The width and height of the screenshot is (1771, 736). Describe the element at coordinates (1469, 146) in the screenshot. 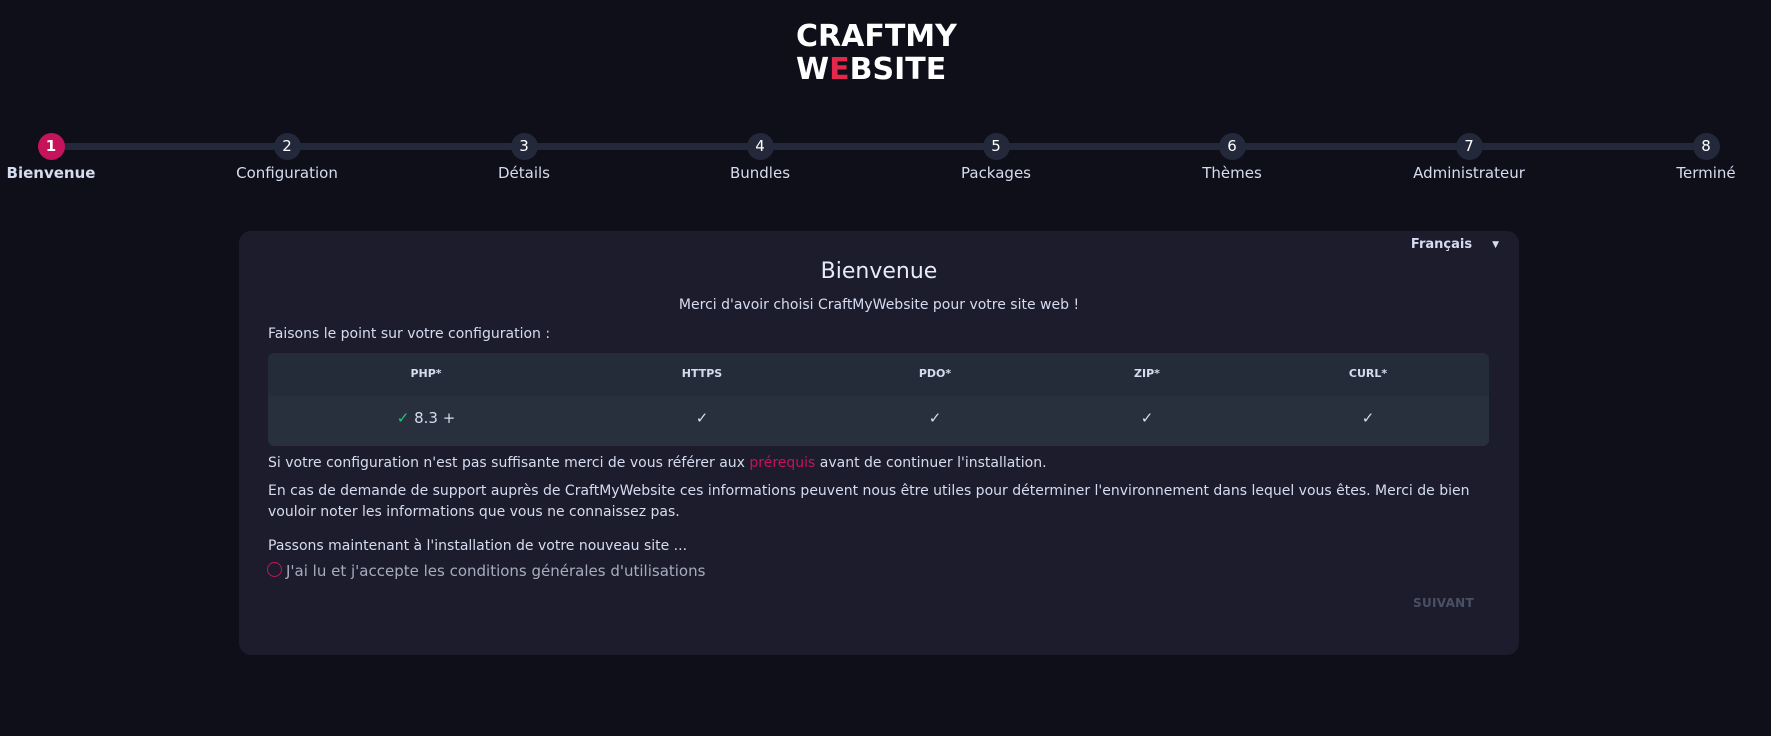

I see `step-number: 7` at that location.